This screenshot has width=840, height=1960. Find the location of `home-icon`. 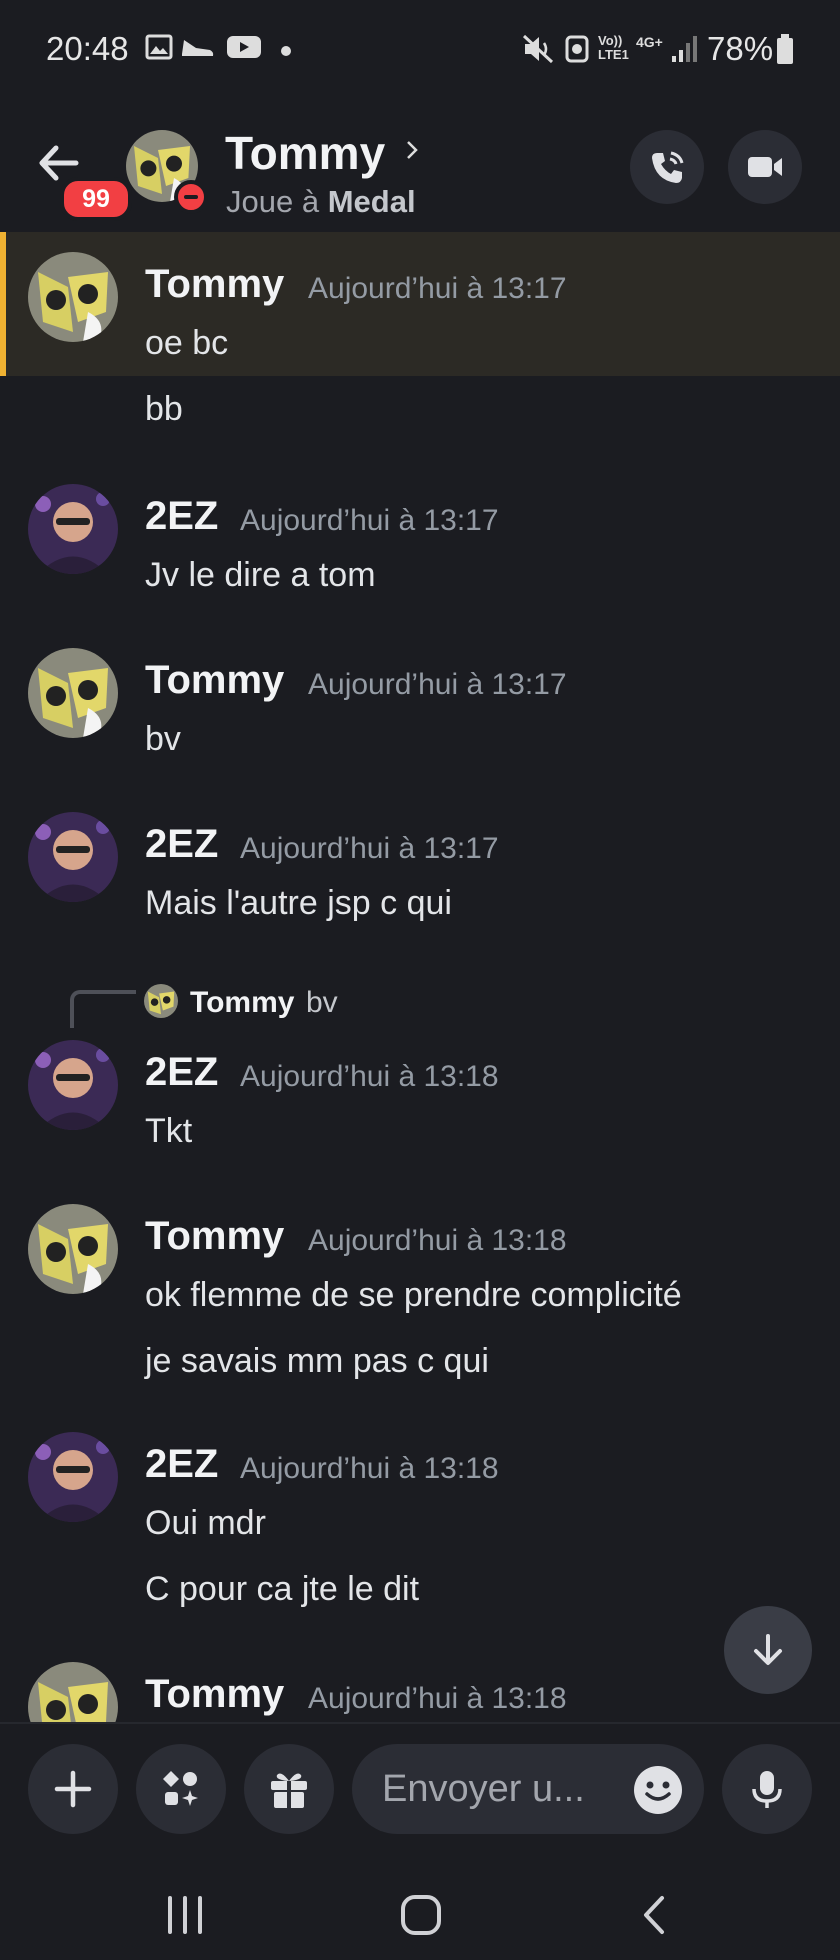

home-icon is located at coordinates (421, 1915).